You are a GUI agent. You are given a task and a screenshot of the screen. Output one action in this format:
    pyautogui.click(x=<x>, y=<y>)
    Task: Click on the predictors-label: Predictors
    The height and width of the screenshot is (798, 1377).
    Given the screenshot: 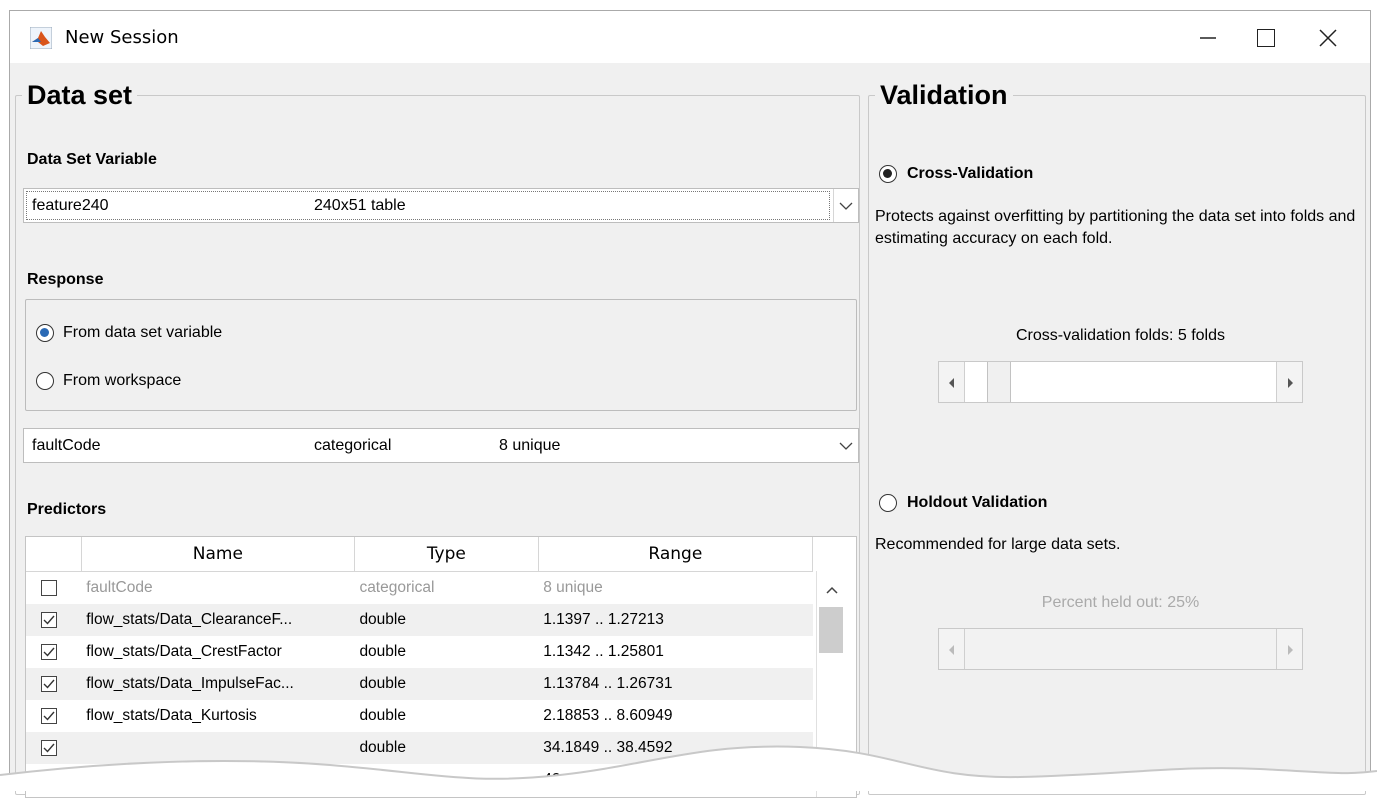 What is the action you would take?
    pyautogui.click(x=67, y=509)
    